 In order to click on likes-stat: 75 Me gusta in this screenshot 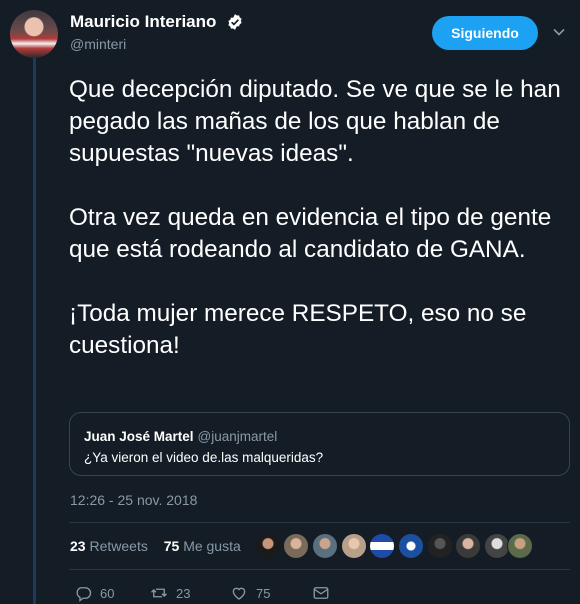, I will do `click(202, 546)`.